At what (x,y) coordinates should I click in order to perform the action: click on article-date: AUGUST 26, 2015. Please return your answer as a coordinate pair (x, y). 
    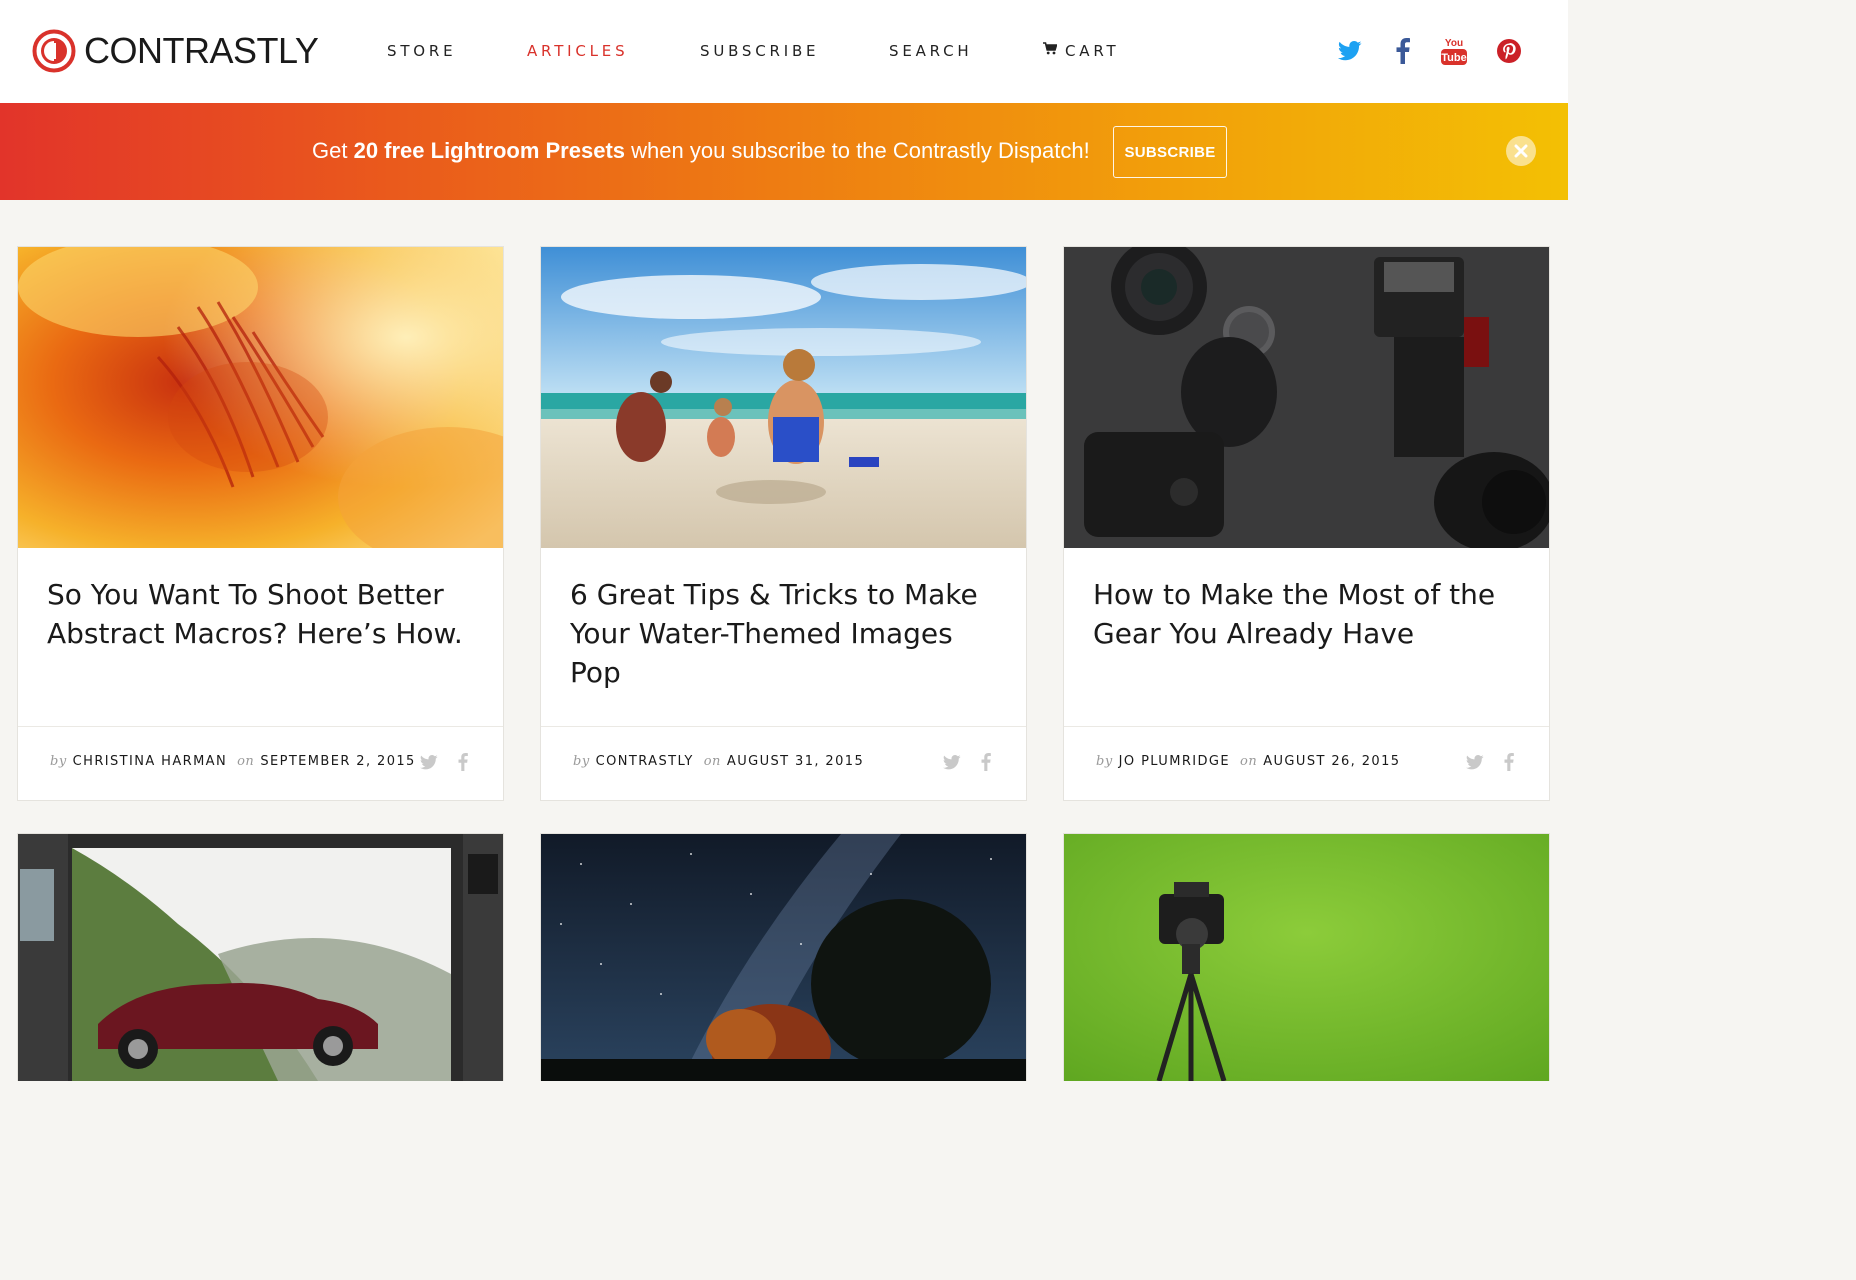
    Looking at the image, I should click on (1332, 761).